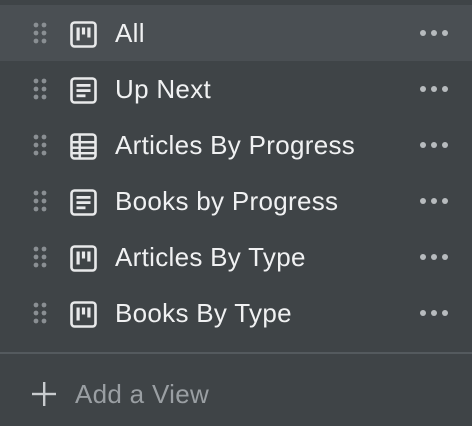 Image resolution: width=472 pixels, height=426 pixels. What do you see at coordinates (236, 33) in the screenshot?
I see `view-item: All` at bounding box center [236, 33].